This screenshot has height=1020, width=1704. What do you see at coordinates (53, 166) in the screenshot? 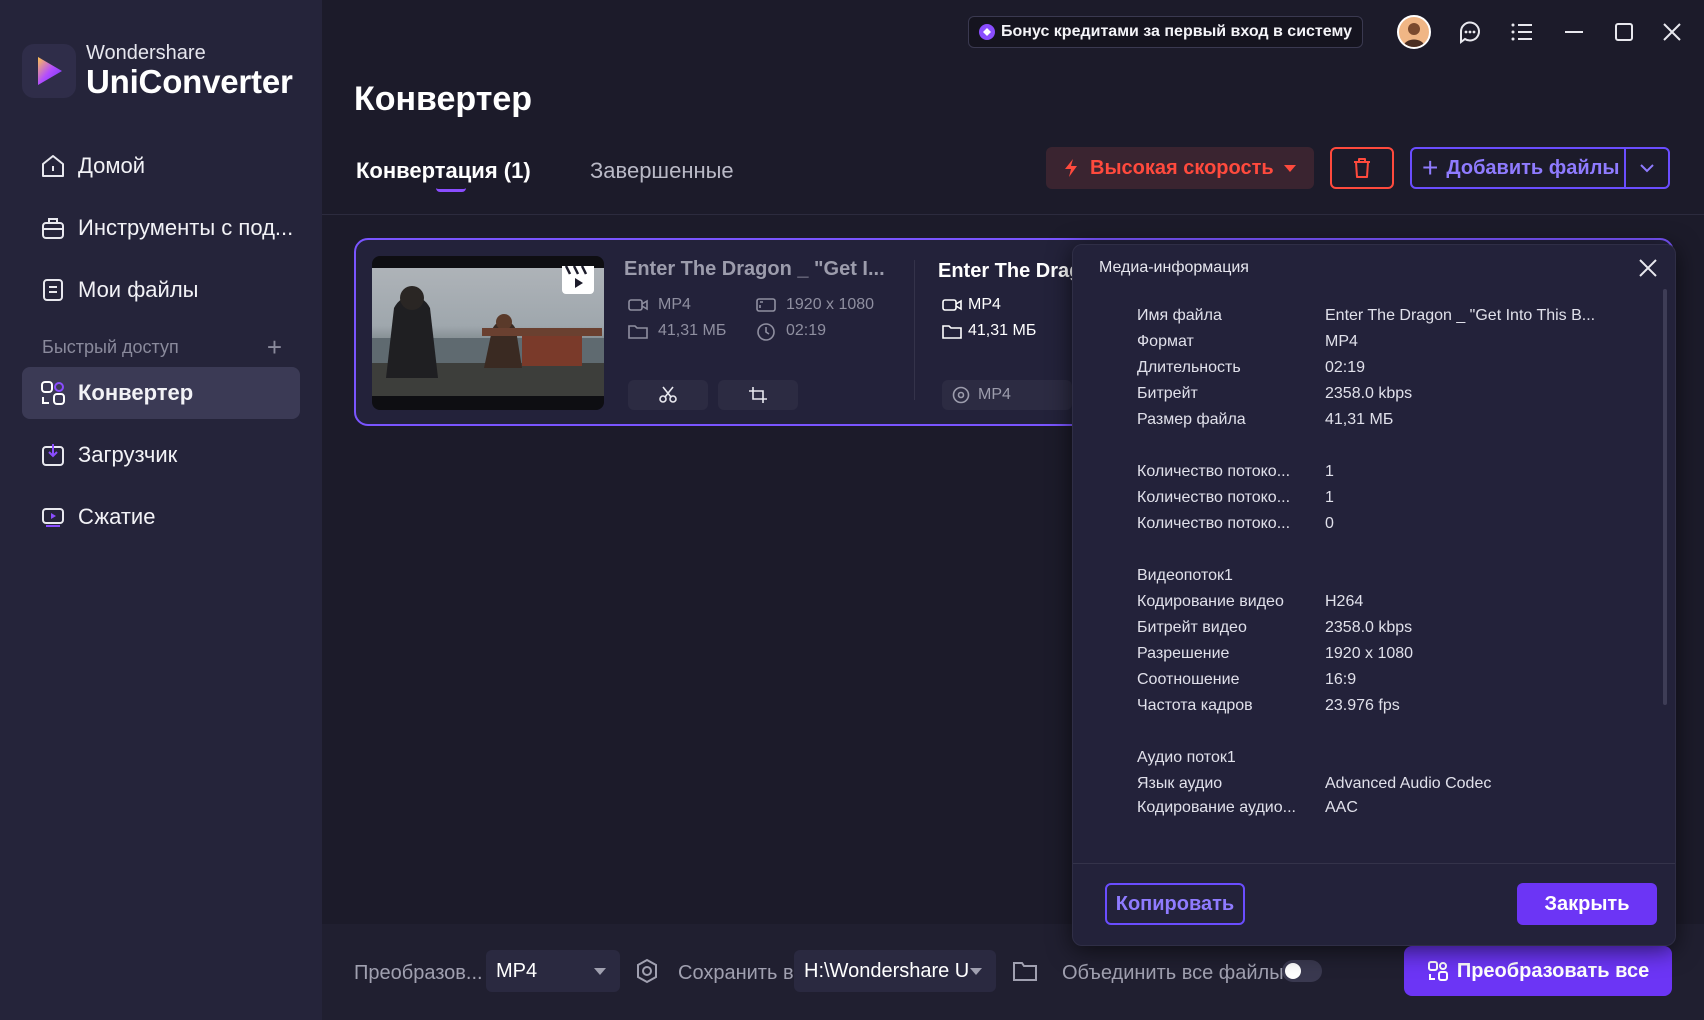
I see `home-icon` at bounding box center [53, 166].